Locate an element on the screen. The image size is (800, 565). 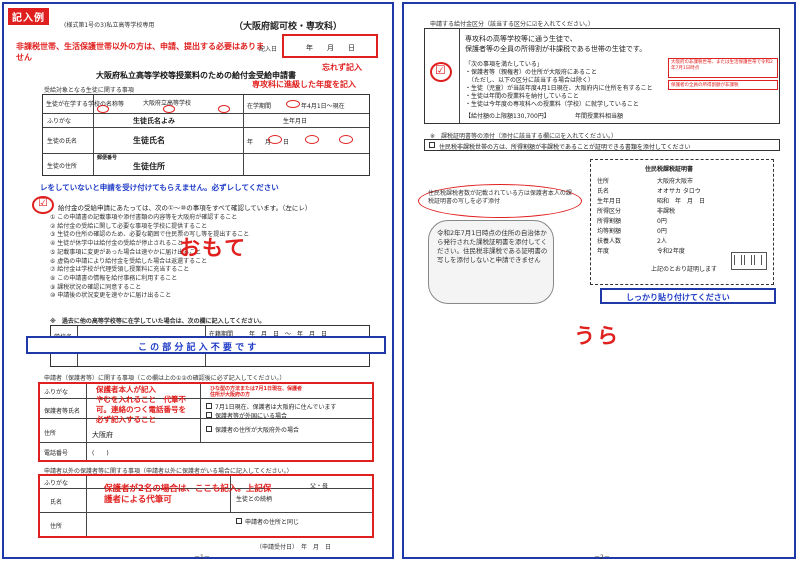
no-entry-text: こ の 部 分 記 入 不 要 で す is located at coordinates (197, 348).